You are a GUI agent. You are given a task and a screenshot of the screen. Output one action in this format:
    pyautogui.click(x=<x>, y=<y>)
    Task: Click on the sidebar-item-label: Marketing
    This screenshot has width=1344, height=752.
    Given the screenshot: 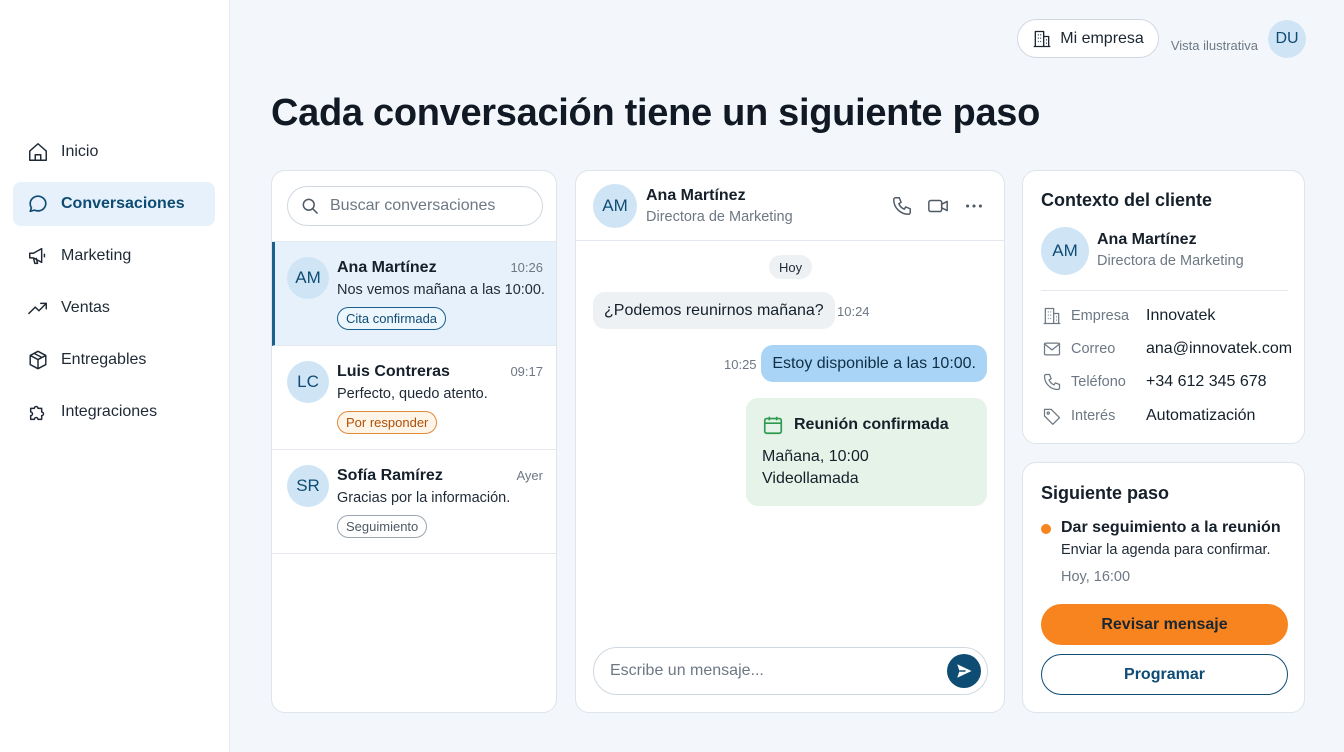 What is the action you would take?
    pyautogui.click(x=96, y=255)
    